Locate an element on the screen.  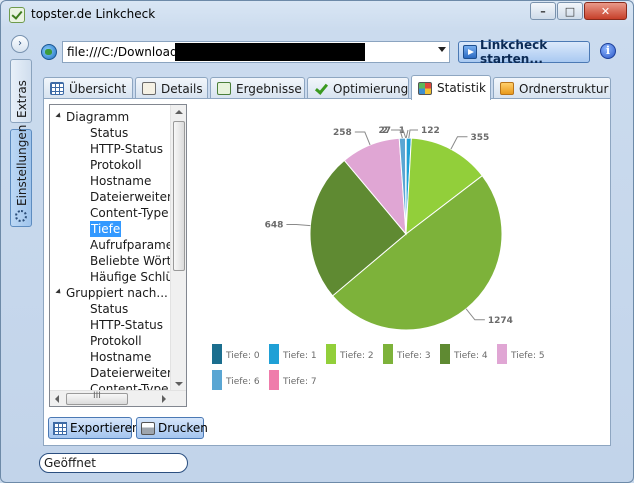
scroll-thumb is located at coordinates (179, 196).